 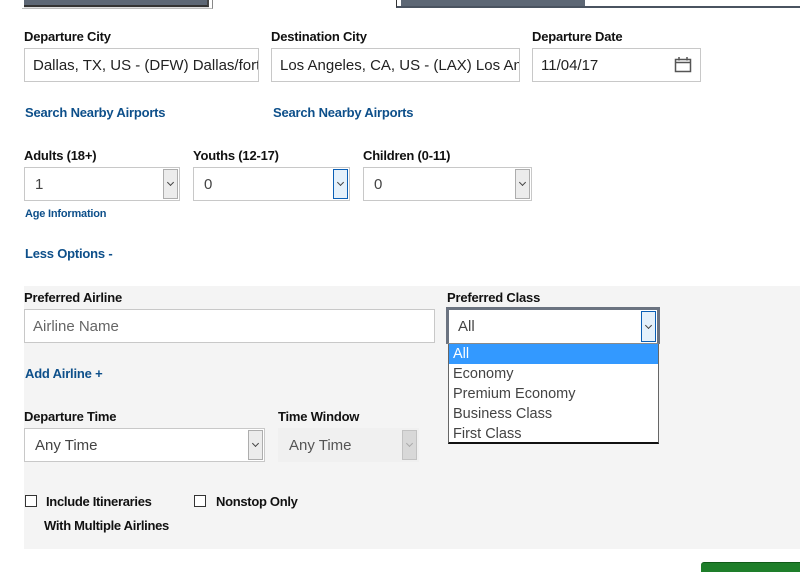 I want to click on departure-time-value: Any Time, so click(x=66, y=445).